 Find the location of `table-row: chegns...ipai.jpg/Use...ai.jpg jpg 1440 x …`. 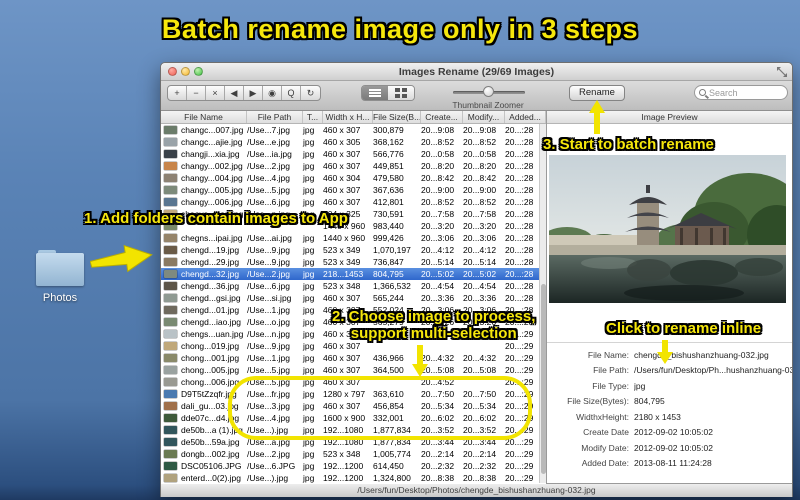

table-row: chegns...ipai.jpg/Use...ai.jpg jpg 1440 x … is located at coordinates (353, 238).